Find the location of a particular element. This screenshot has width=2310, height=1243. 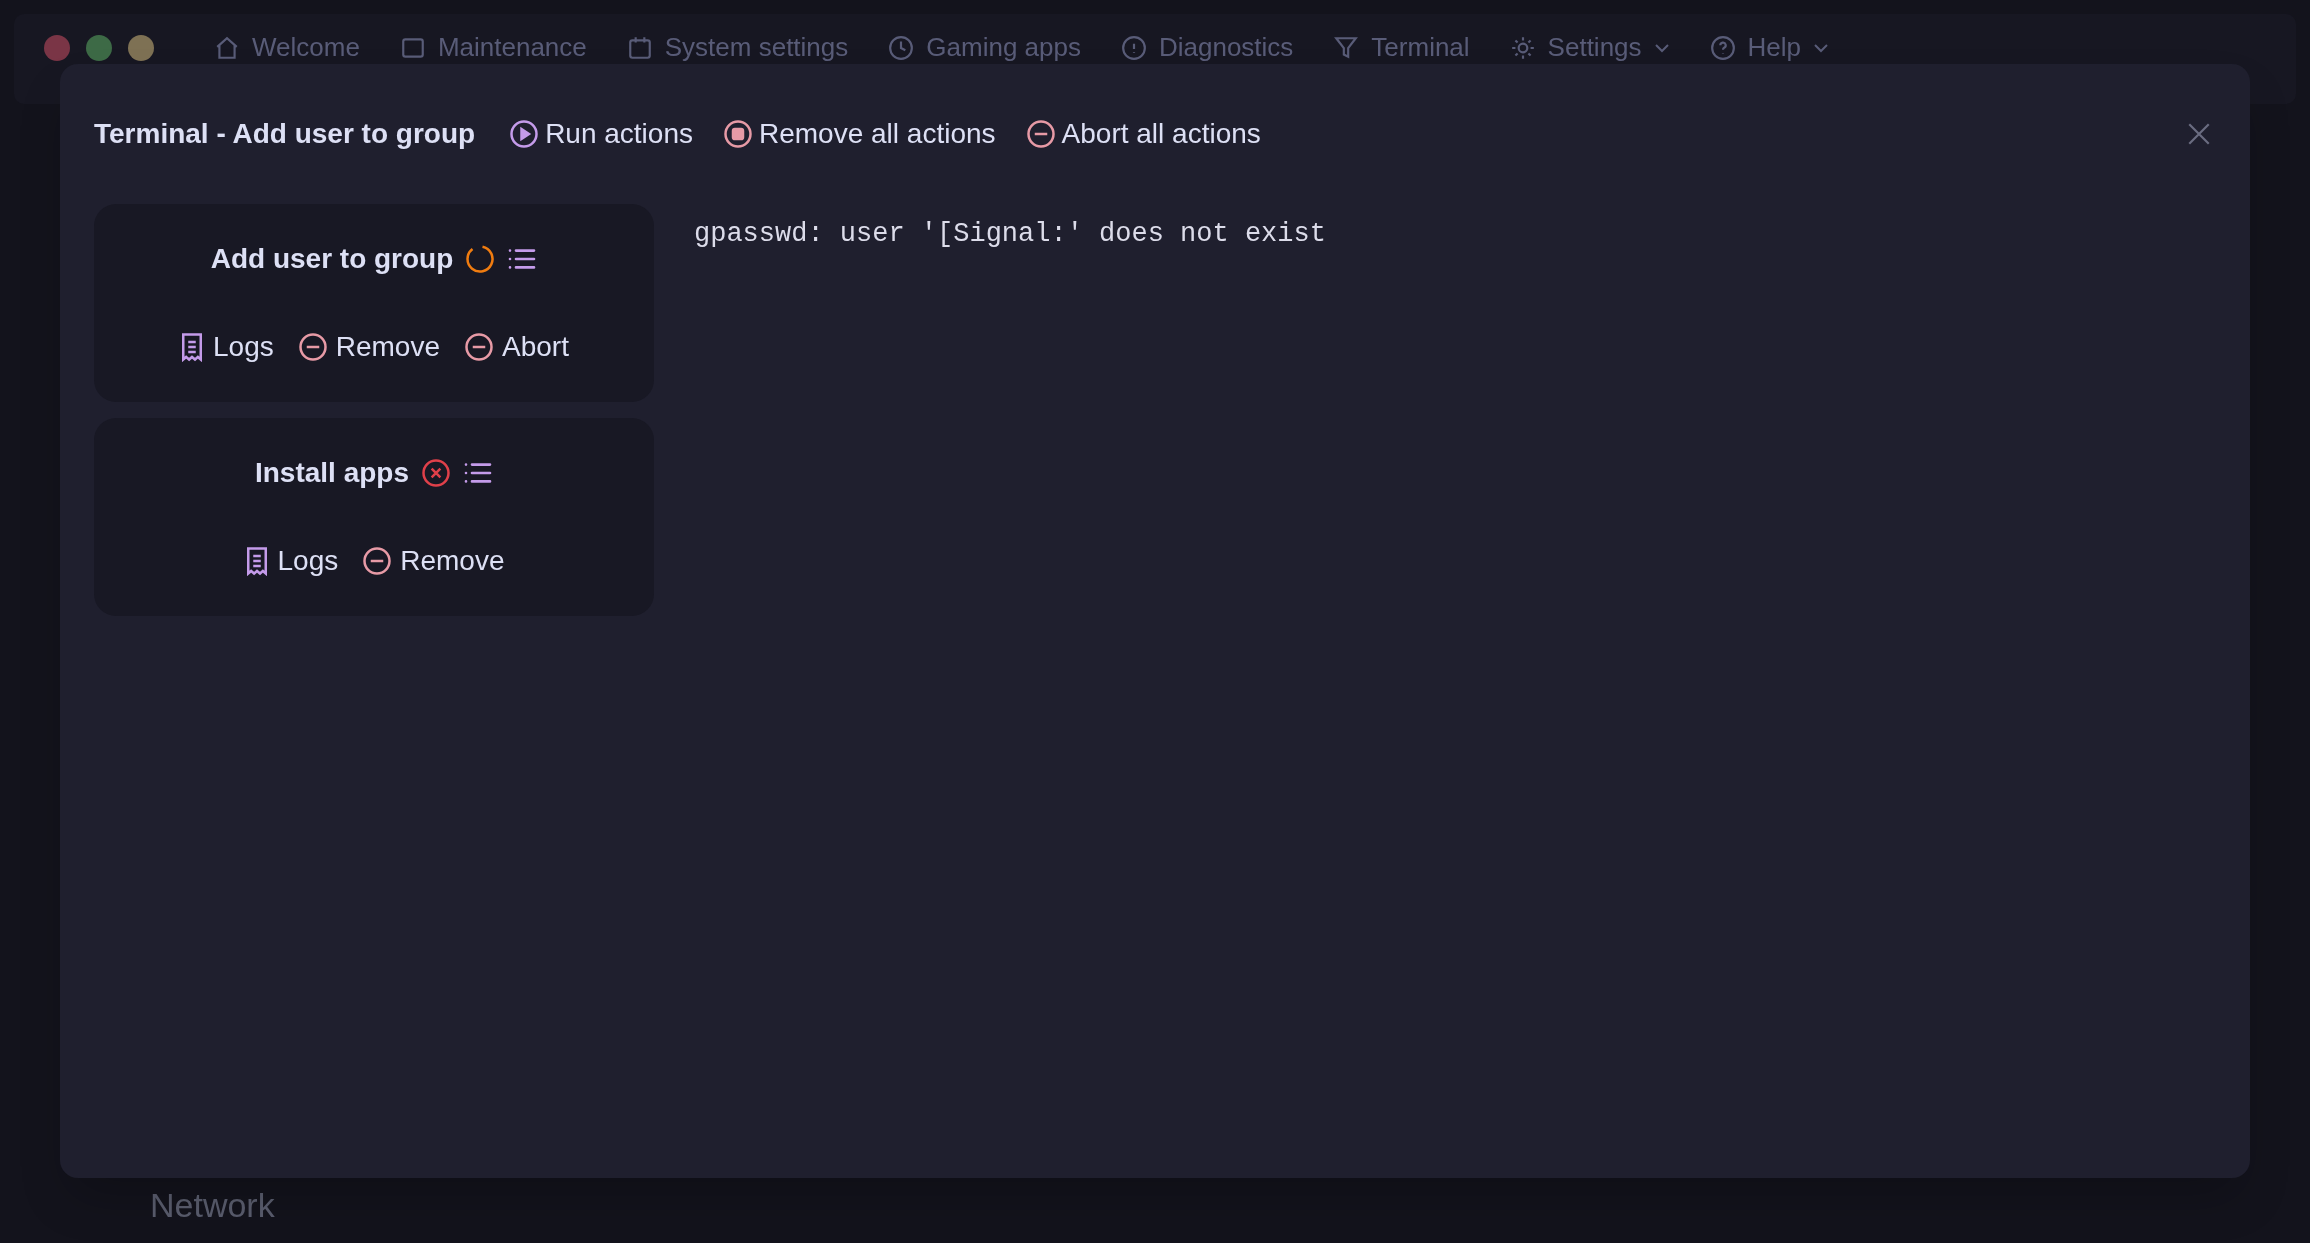

play-icon is located at coordinates (524, 134).